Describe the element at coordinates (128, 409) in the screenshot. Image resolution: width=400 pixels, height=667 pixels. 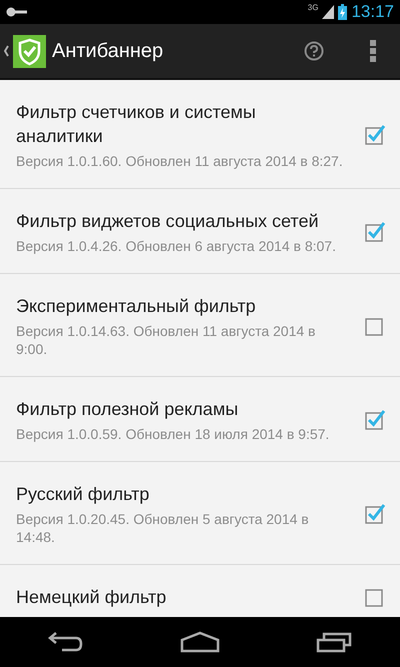
I see `filter-title: Фильтр полезной рекламы` at that location.